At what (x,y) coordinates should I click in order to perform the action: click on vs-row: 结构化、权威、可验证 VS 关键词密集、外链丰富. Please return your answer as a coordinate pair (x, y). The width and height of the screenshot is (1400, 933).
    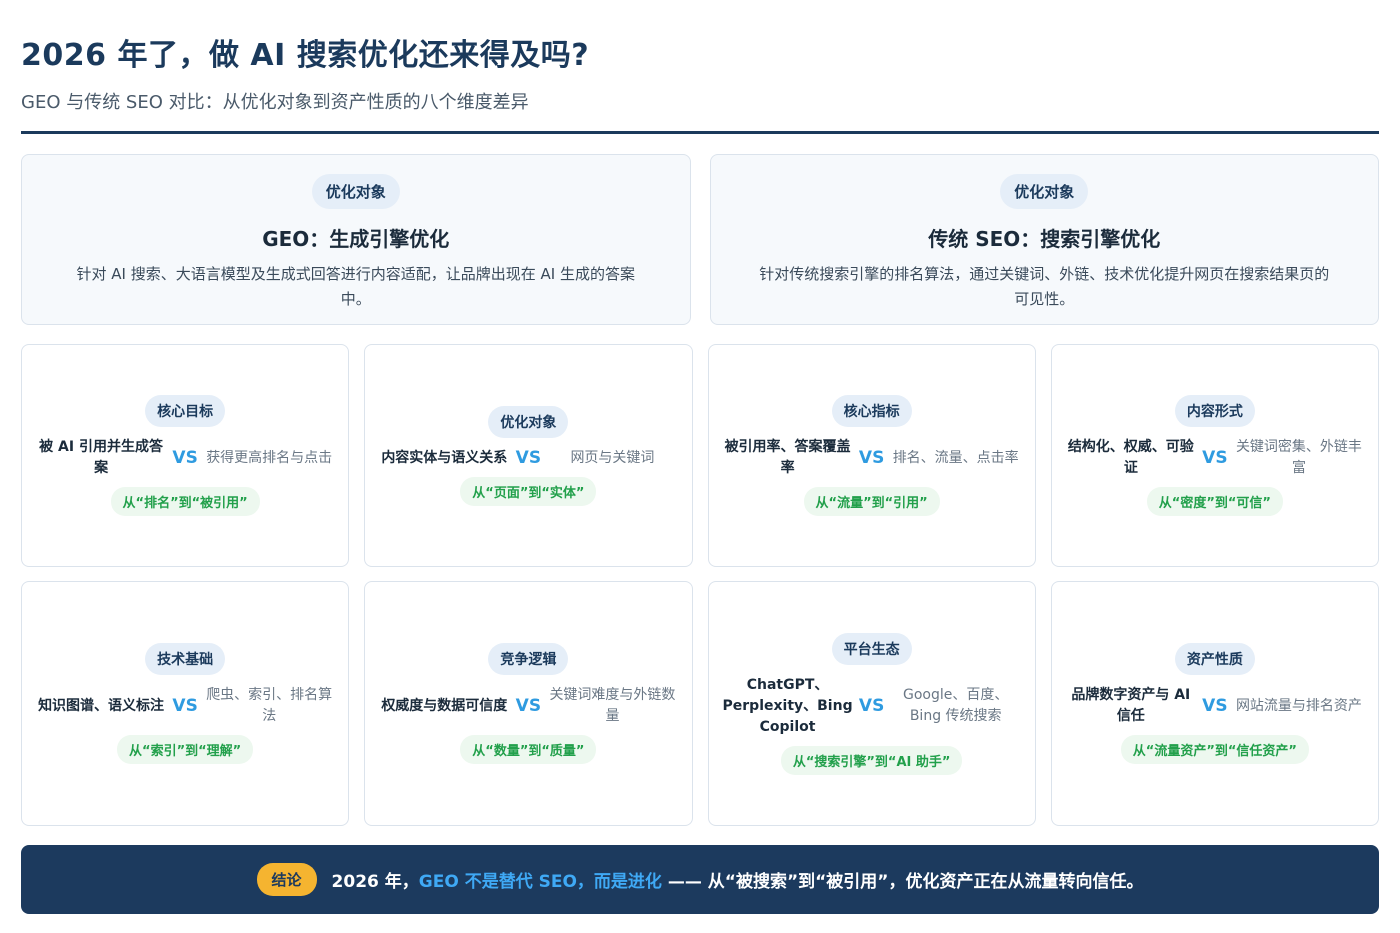
    Looking at the image, I should click on (1215, 458).